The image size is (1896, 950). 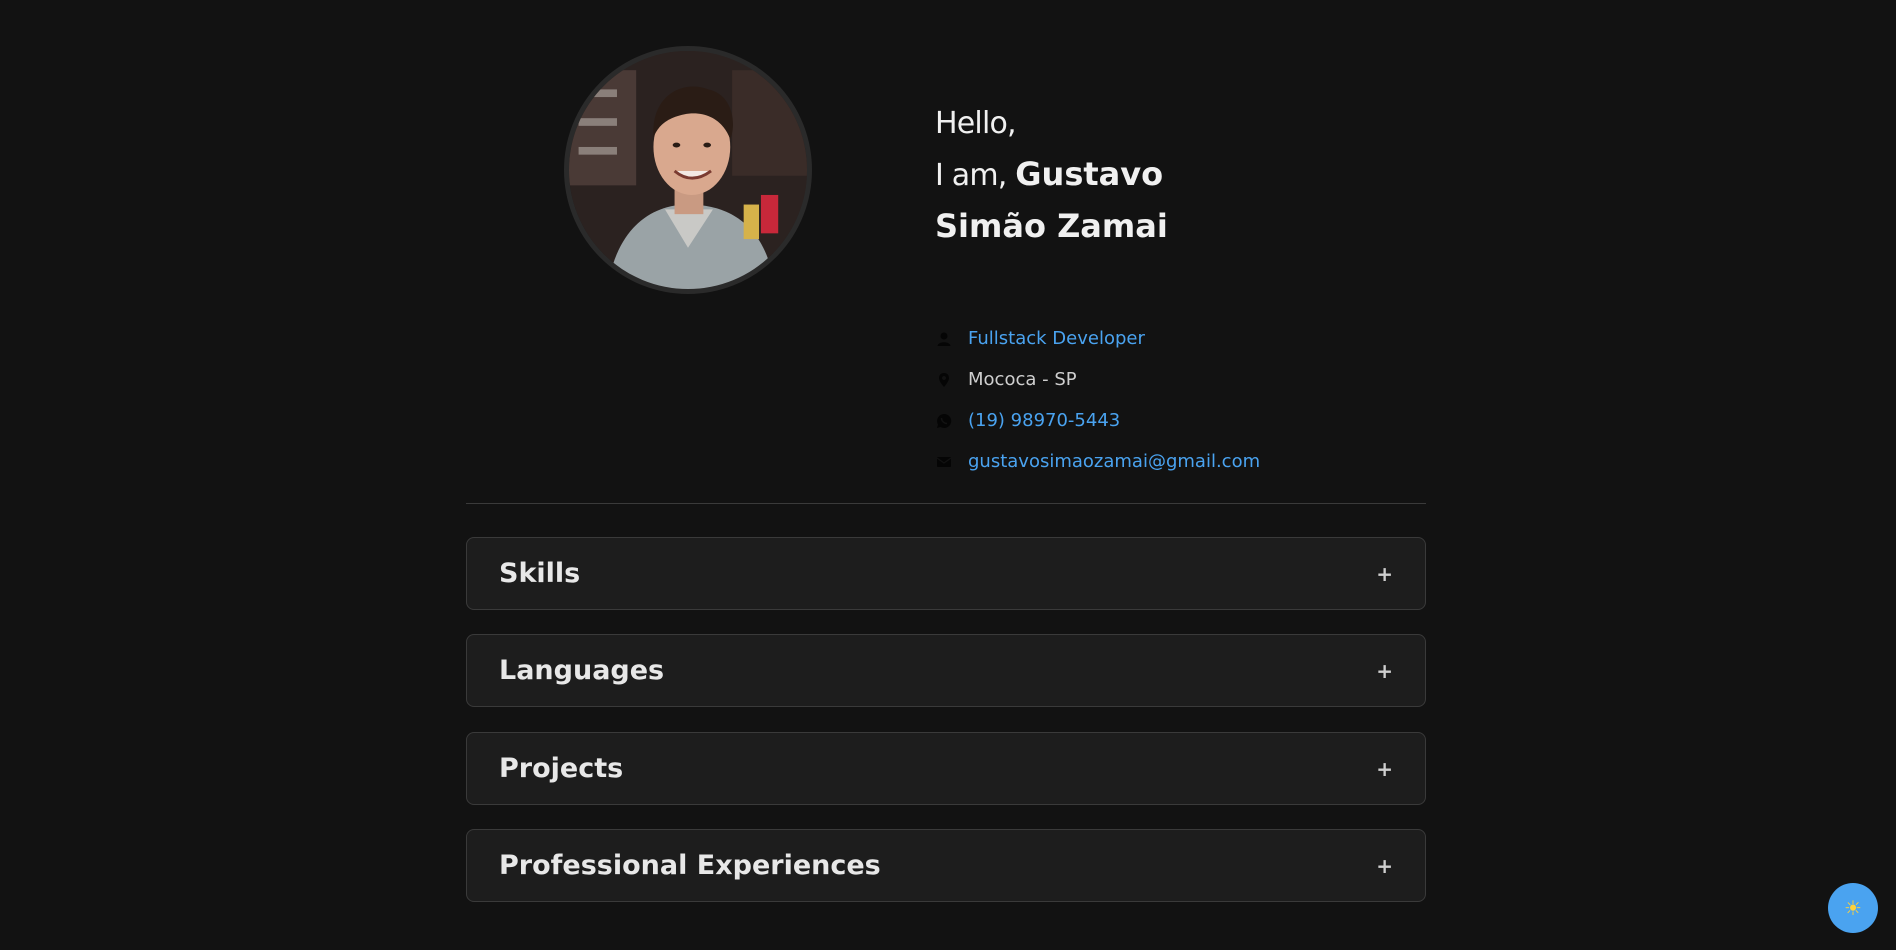 I want to click on phone-link: (19) 98970-5443, so click(x=1044, y=420).